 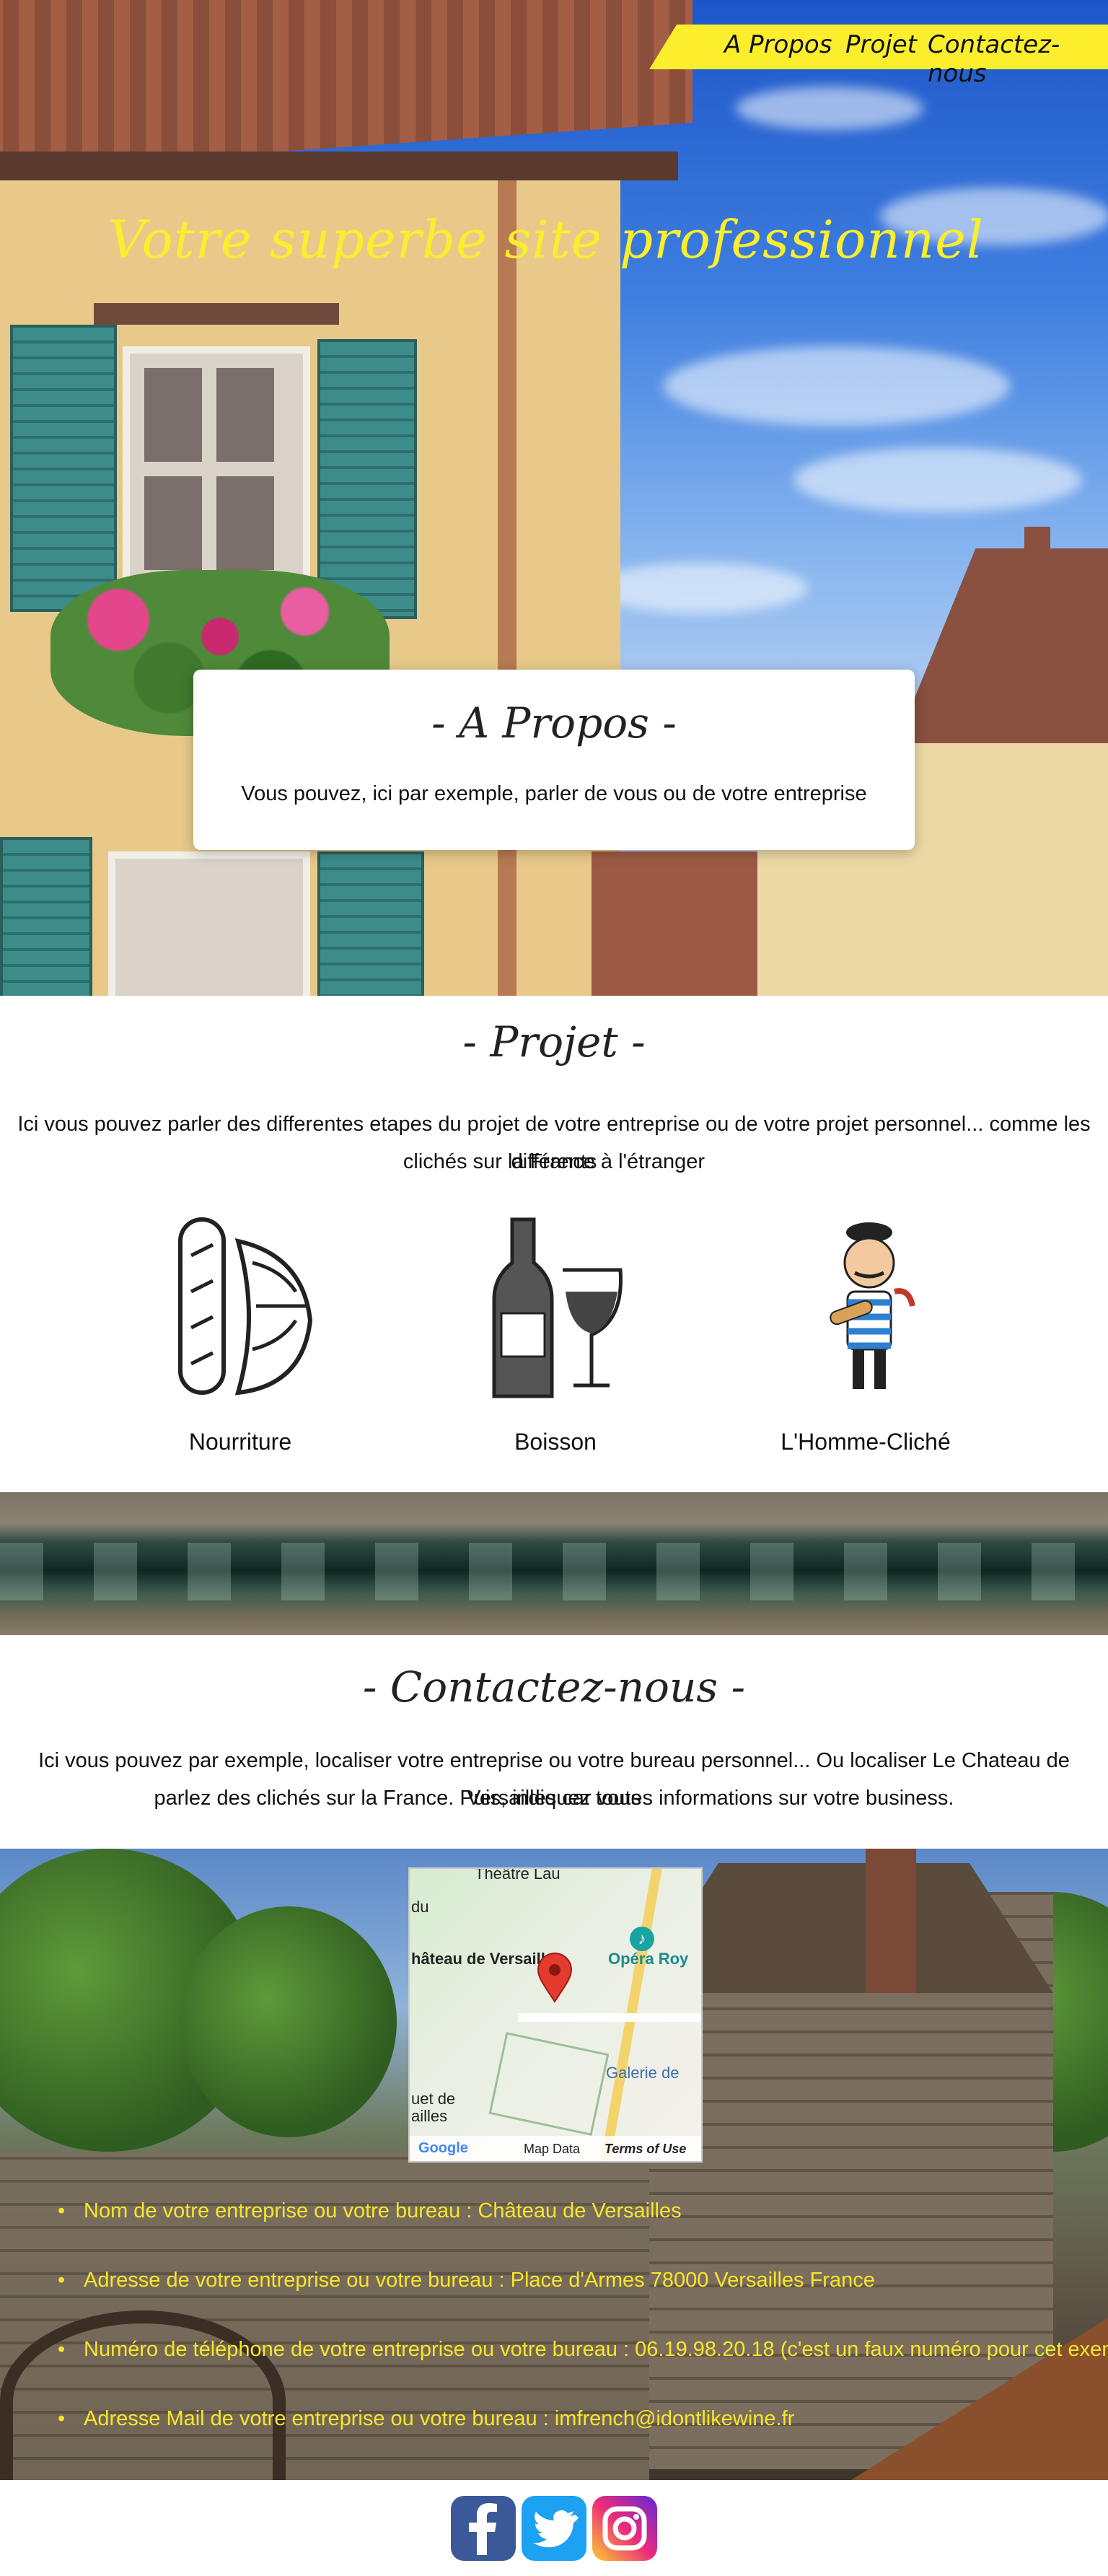 What do you see at coordinates (517, 1875) in the screenshot?
I see `map-label: Théâtre Lau` at bounding box center [517, 1875].